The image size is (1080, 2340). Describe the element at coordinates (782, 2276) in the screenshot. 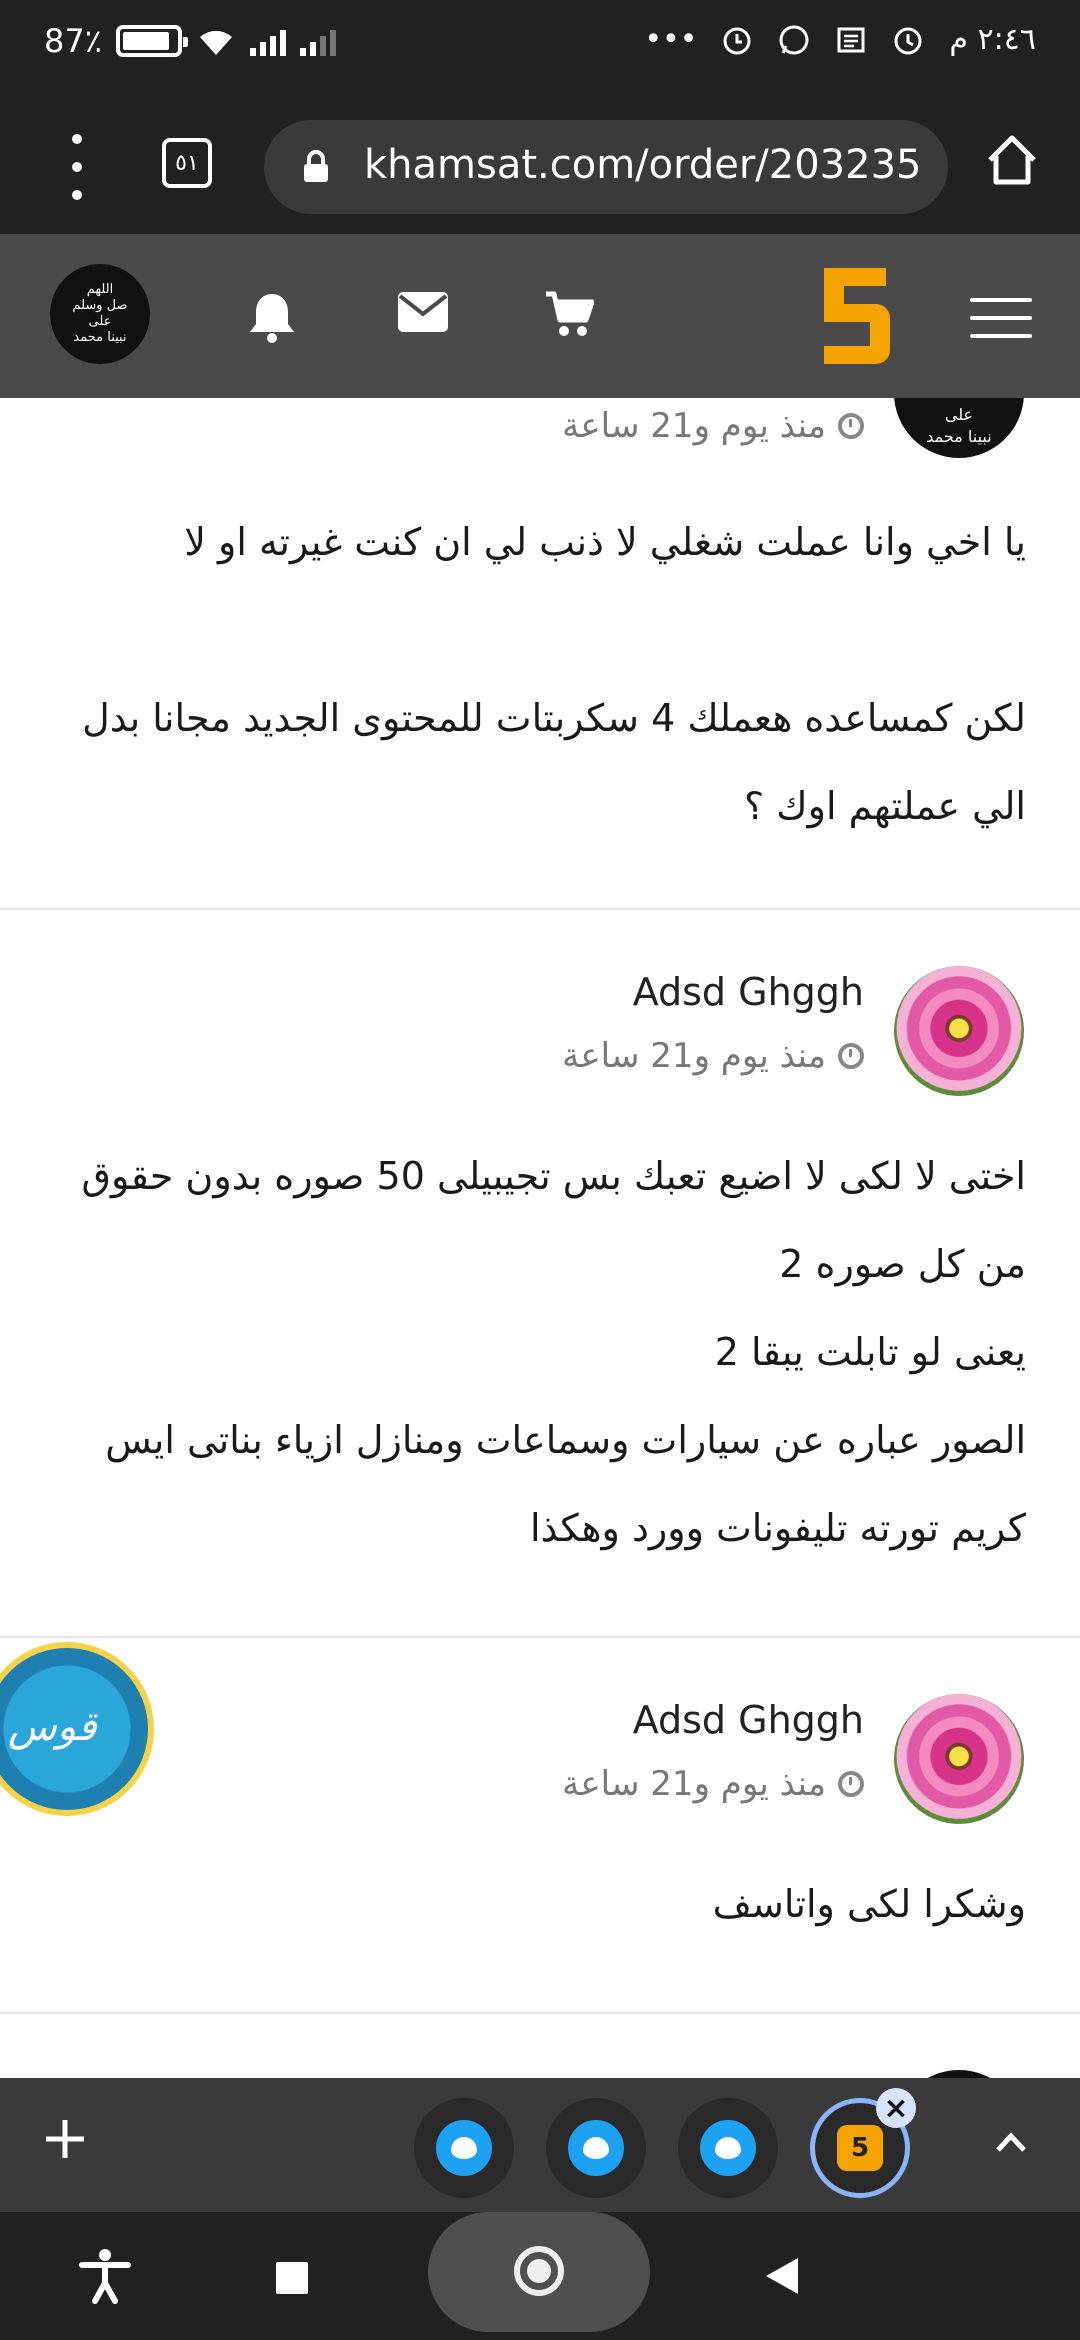

I see `back-button` at that location.